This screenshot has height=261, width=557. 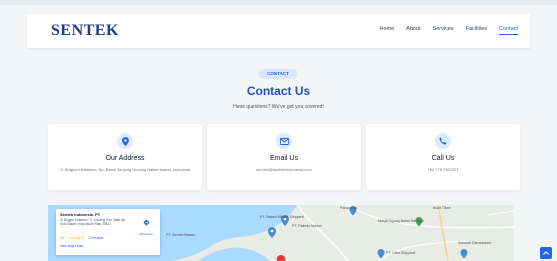 I want to click on page-subtitle: Have questions? We've got you covered!, so click(x=278, y=107).